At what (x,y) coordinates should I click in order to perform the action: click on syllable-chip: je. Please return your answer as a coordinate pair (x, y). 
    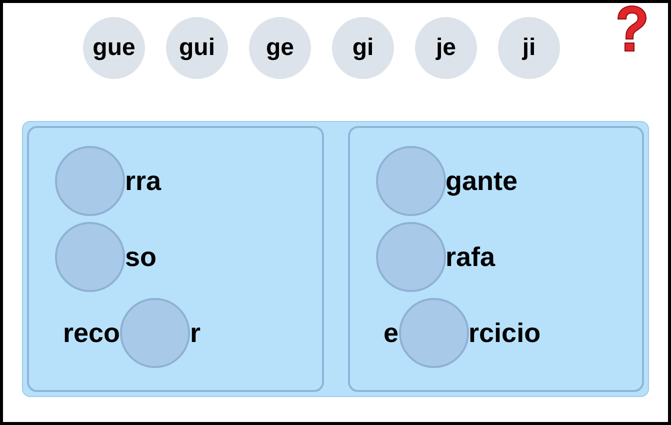
    Looking at the image, I should click on (446, 48).